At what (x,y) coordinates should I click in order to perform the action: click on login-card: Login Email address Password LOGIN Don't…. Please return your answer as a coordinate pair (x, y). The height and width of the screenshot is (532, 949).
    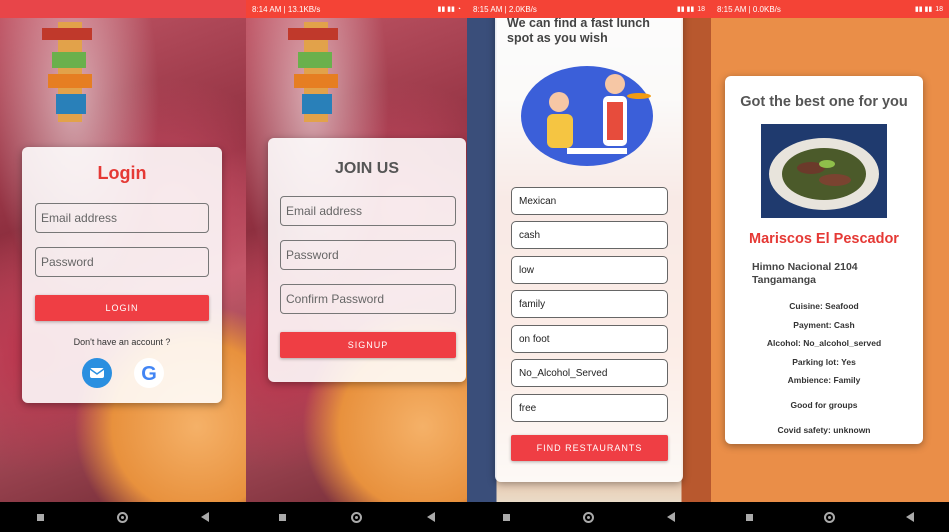
    Looking at the image, I should click on (122, 275).